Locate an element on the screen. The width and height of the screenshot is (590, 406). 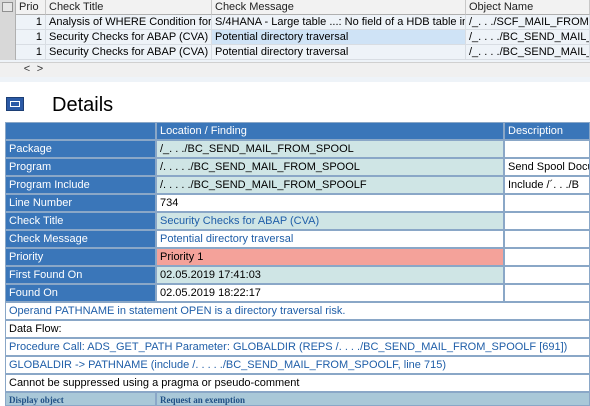
grid-corner is located at coordinates (8, 7).